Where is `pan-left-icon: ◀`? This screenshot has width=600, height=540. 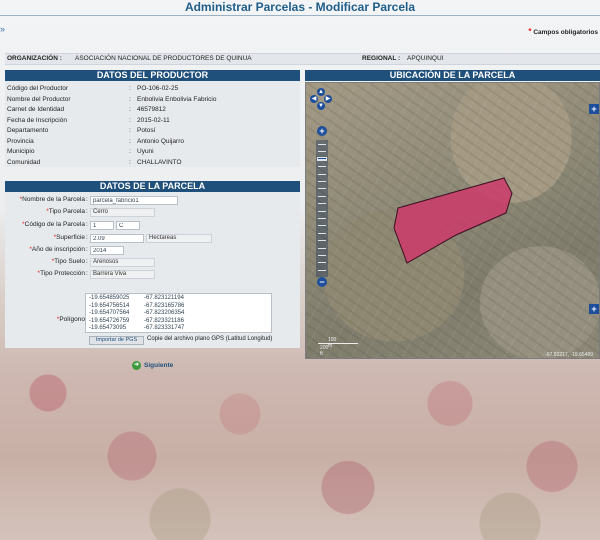 pan-left-icon: ◀ is located at coordinates (314, 99).